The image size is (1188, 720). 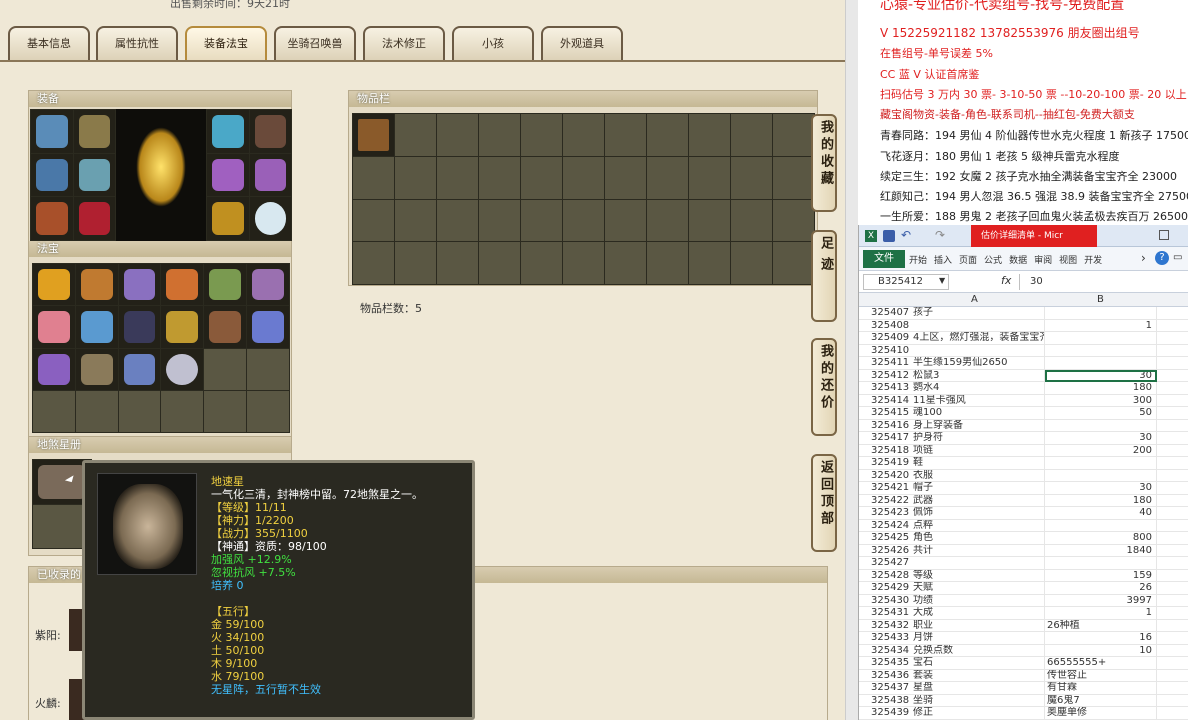 I want to click on save-icon, so click(x=889, y=236).